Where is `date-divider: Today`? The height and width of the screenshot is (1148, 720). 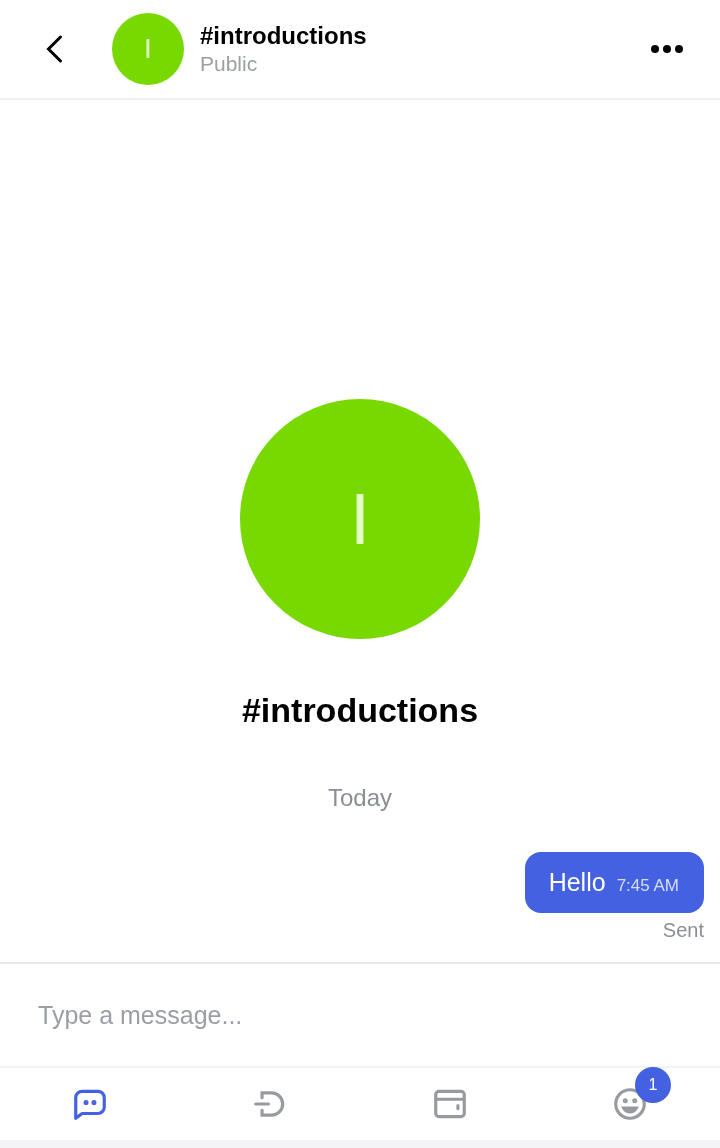 date-divider: Today is located at coordinates (359, 798).